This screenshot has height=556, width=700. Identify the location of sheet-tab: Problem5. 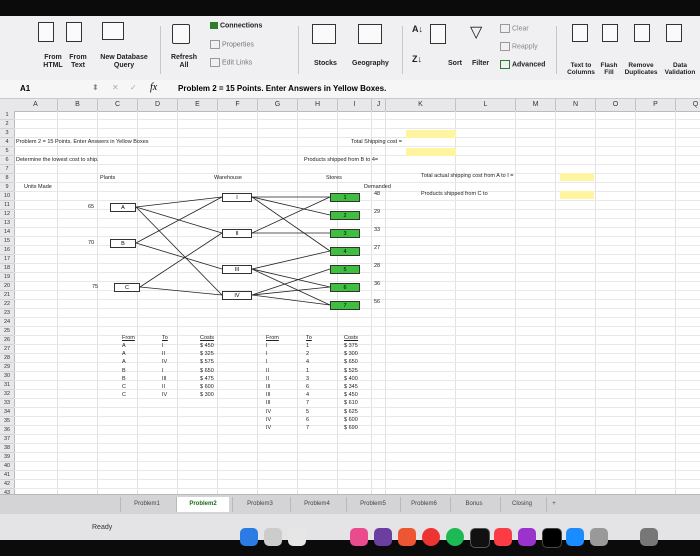
(372, 504).